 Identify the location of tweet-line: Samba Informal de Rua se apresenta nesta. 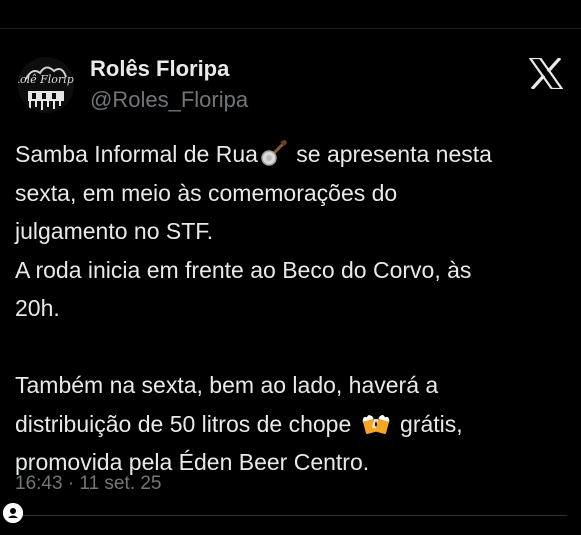
(292, 154).